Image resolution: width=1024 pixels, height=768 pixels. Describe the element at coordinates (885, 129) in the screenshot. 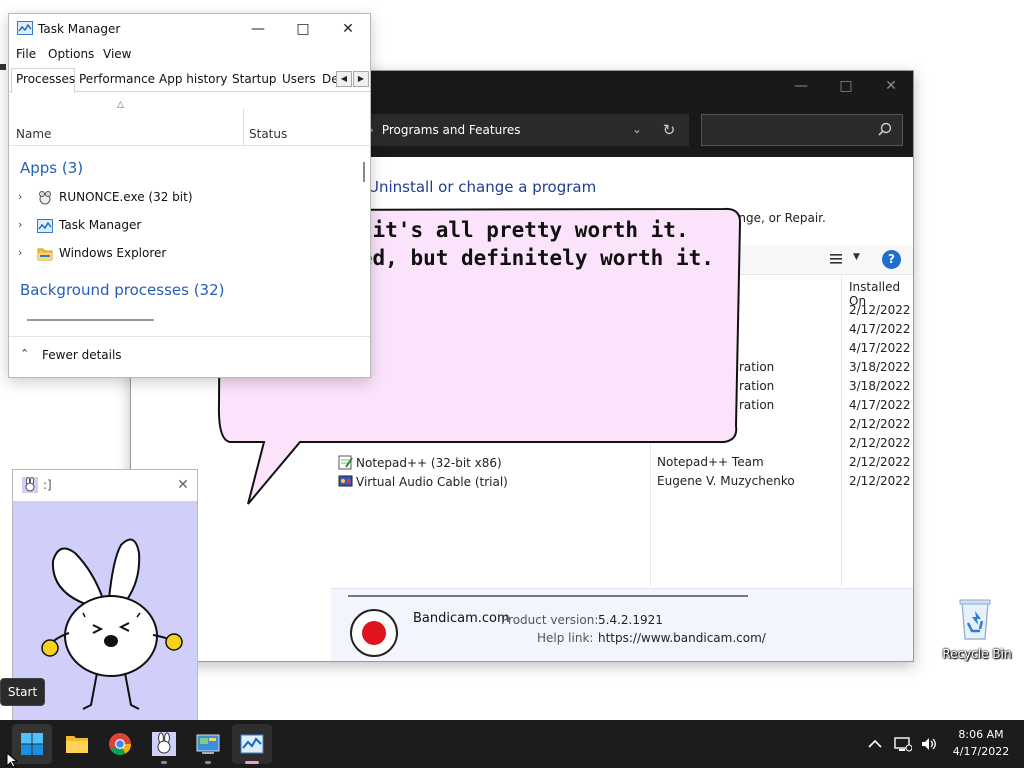

I see `search-icon` at that location.